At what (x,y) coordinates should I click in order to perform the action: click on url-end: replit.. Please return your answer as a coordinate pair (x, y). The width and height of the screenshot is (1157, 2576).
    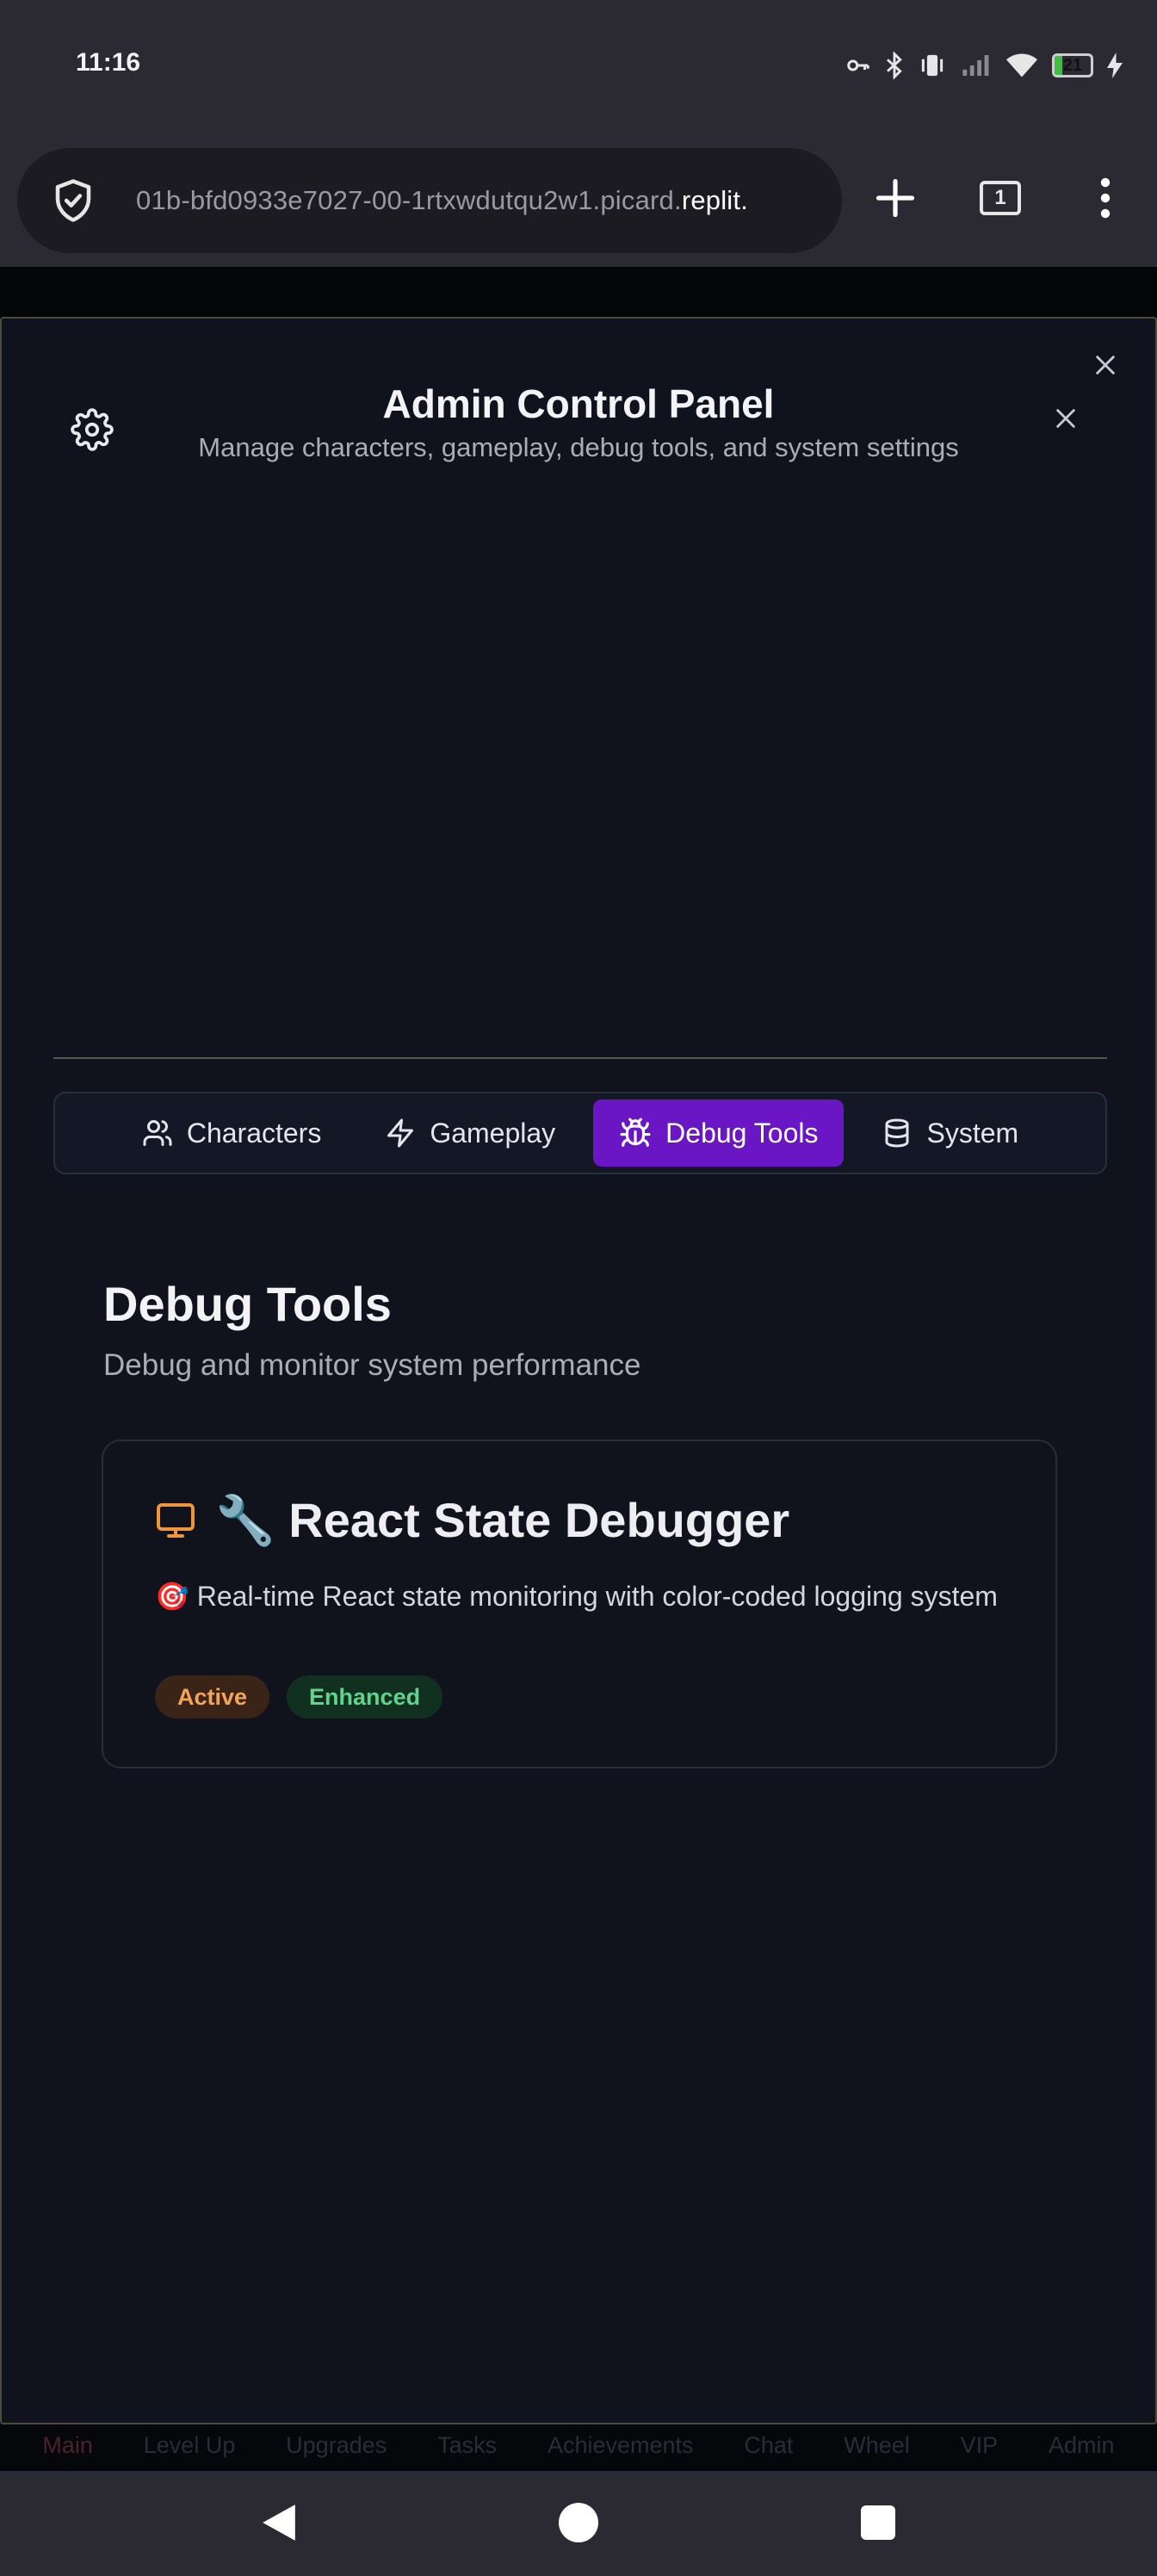
    Looking at the image, I should click on (715, 200).